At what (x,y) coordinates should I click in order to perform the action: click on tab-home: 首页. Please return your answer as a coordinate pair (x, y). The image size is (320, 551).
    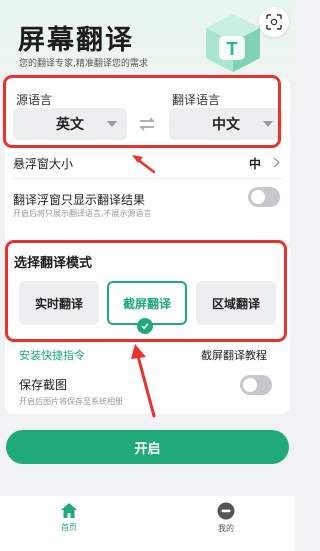
    Looking at the image, I should click on (69, 522).